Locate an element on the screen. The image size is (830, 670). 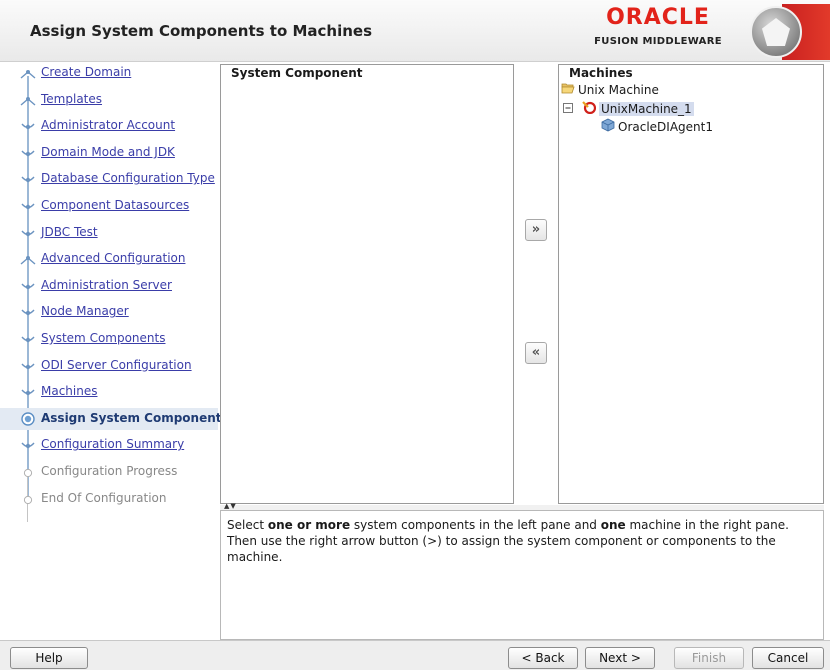
nav-step-advanced-configuration: Advanced Configuration is located at coordinates (109, 259).